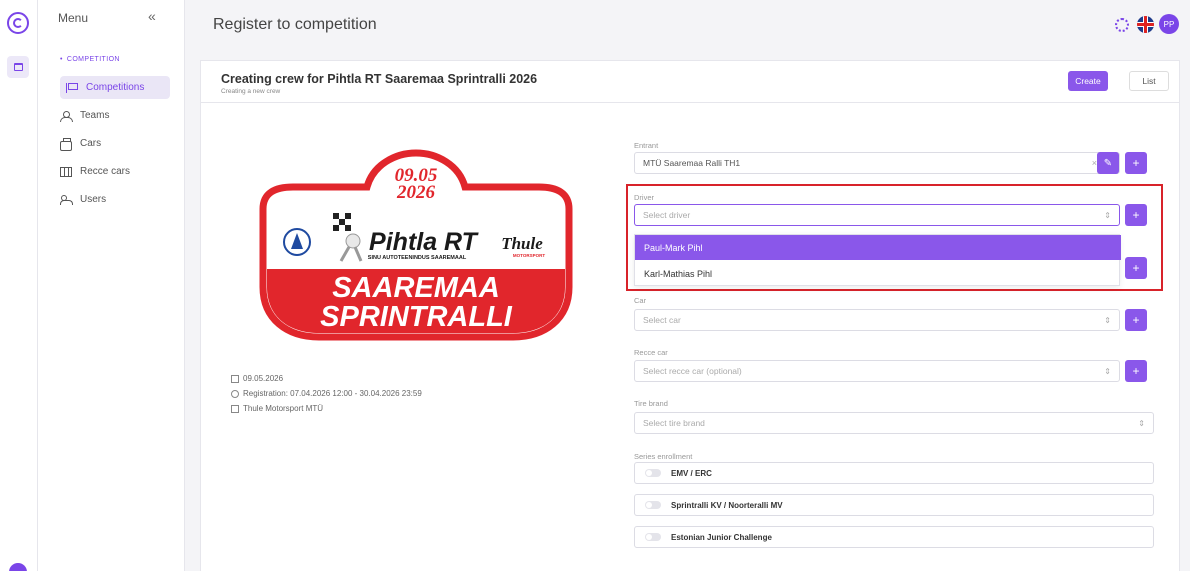 The height and width of the screenshot is (571, 1190). What do you see at coordinates (115, 199) in the screenshot?
I see `sidebar-item-users: Users` at bounding box center [115, 199].